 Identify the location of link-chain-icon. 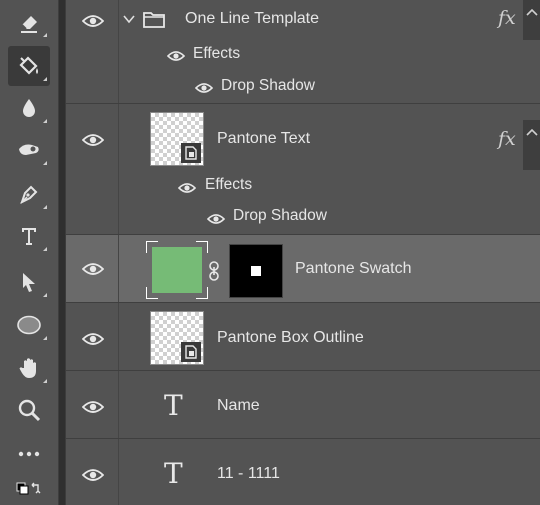
(214, 271).